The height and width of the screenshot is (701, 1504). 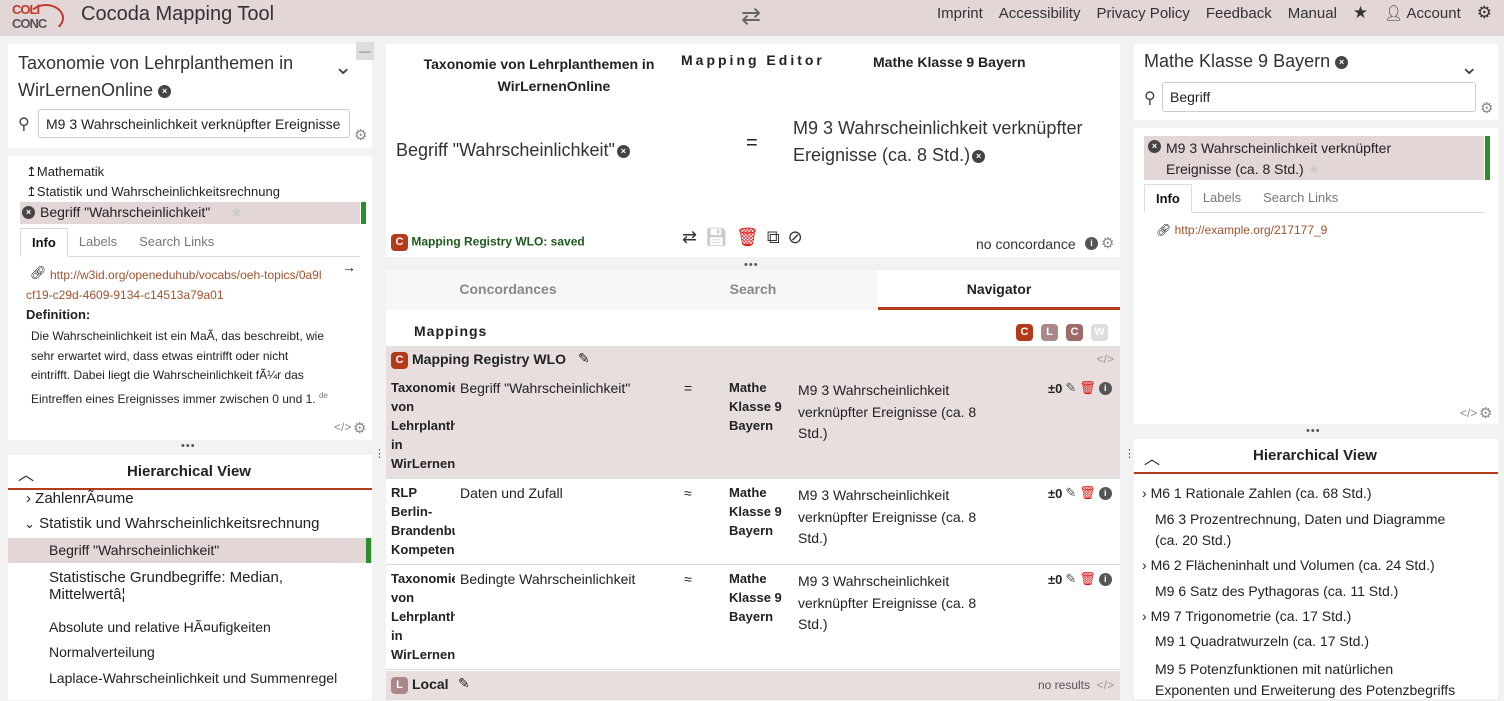 What do you see at coordinates (65, 172) in the screenshot?
I see `ancestor-mathematik: ↥Mathematik` at bounding box center [65, 172].